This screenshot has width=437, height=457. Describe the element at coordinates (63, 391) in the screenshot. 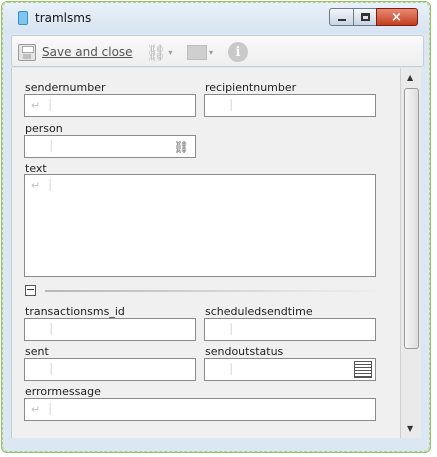

I see `errormessage-label: errormessage` at that location.